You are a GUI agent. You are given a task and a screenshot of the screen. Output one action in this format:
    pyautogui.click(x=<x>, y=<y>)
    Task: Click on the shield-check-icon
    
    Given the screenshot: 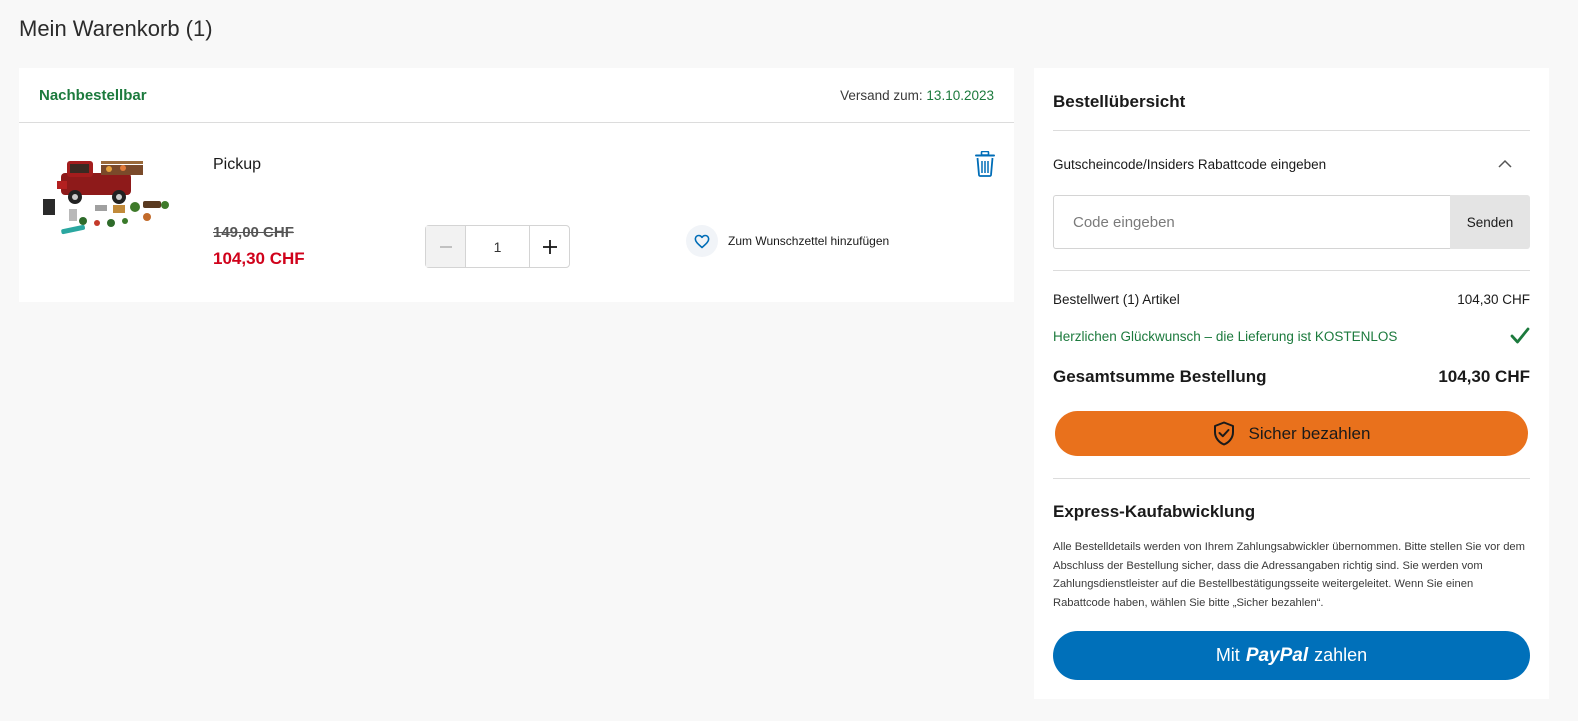 What is the action you would take?
    pyautogui.click(x=1223, y=433)
    